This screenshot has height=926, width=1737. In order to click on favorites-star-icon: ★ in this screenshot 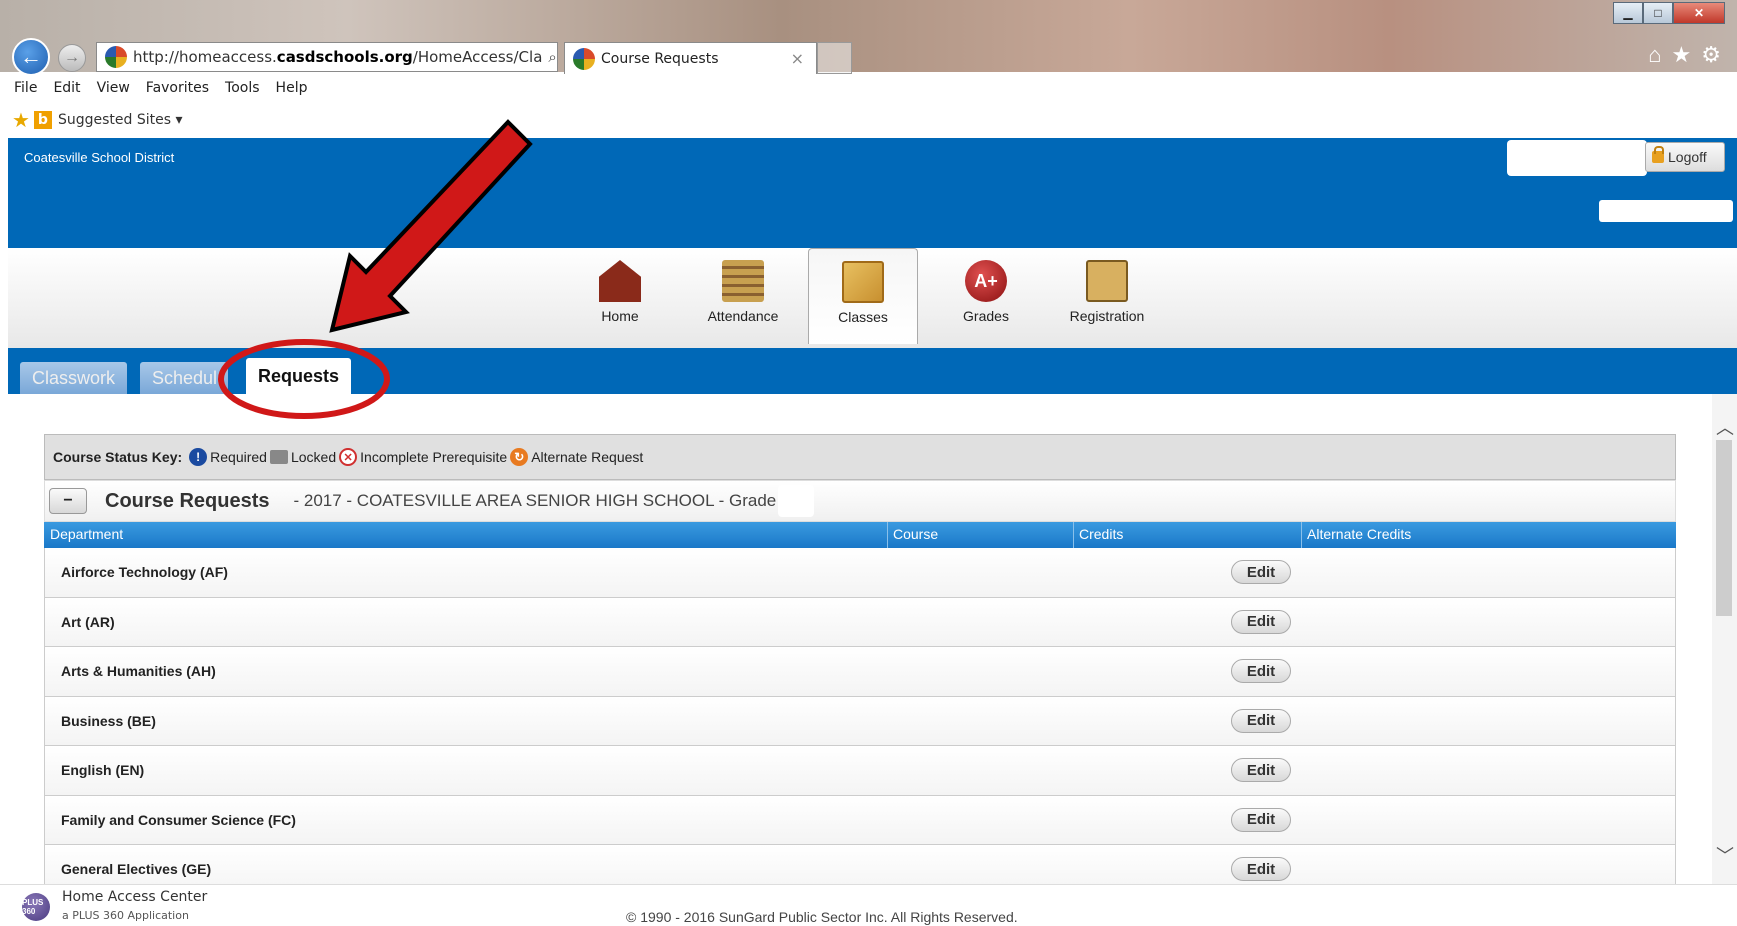, I will do `click(1682, 55)`.